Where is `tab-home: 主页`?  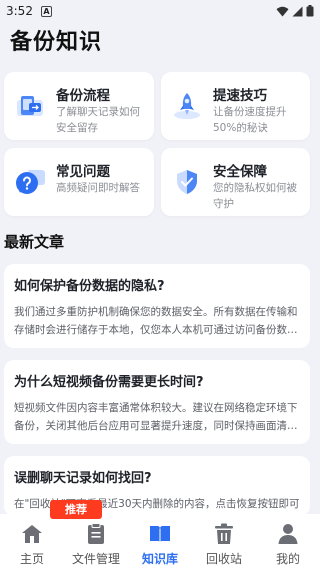
tab-home: 主页 is located at coordinates (32, 544).